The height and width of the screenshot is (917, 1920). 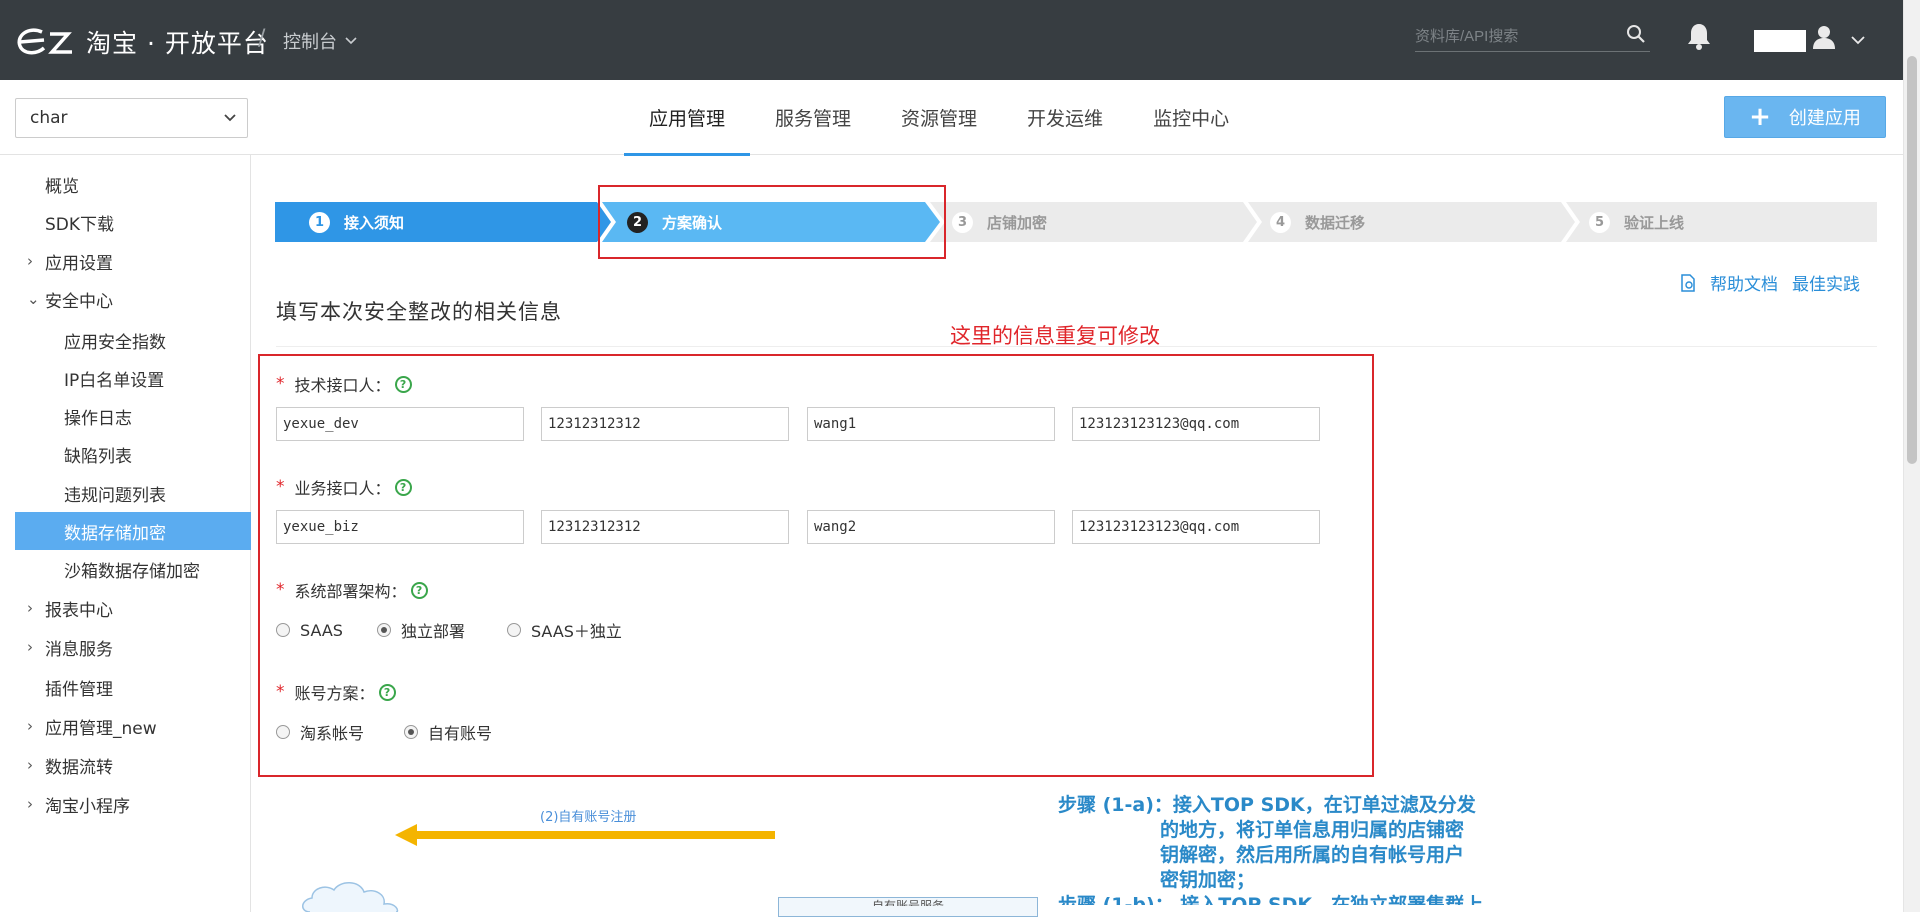 I want to click on sidebar-item-label: 消息服务, so click(x=79, y=649).